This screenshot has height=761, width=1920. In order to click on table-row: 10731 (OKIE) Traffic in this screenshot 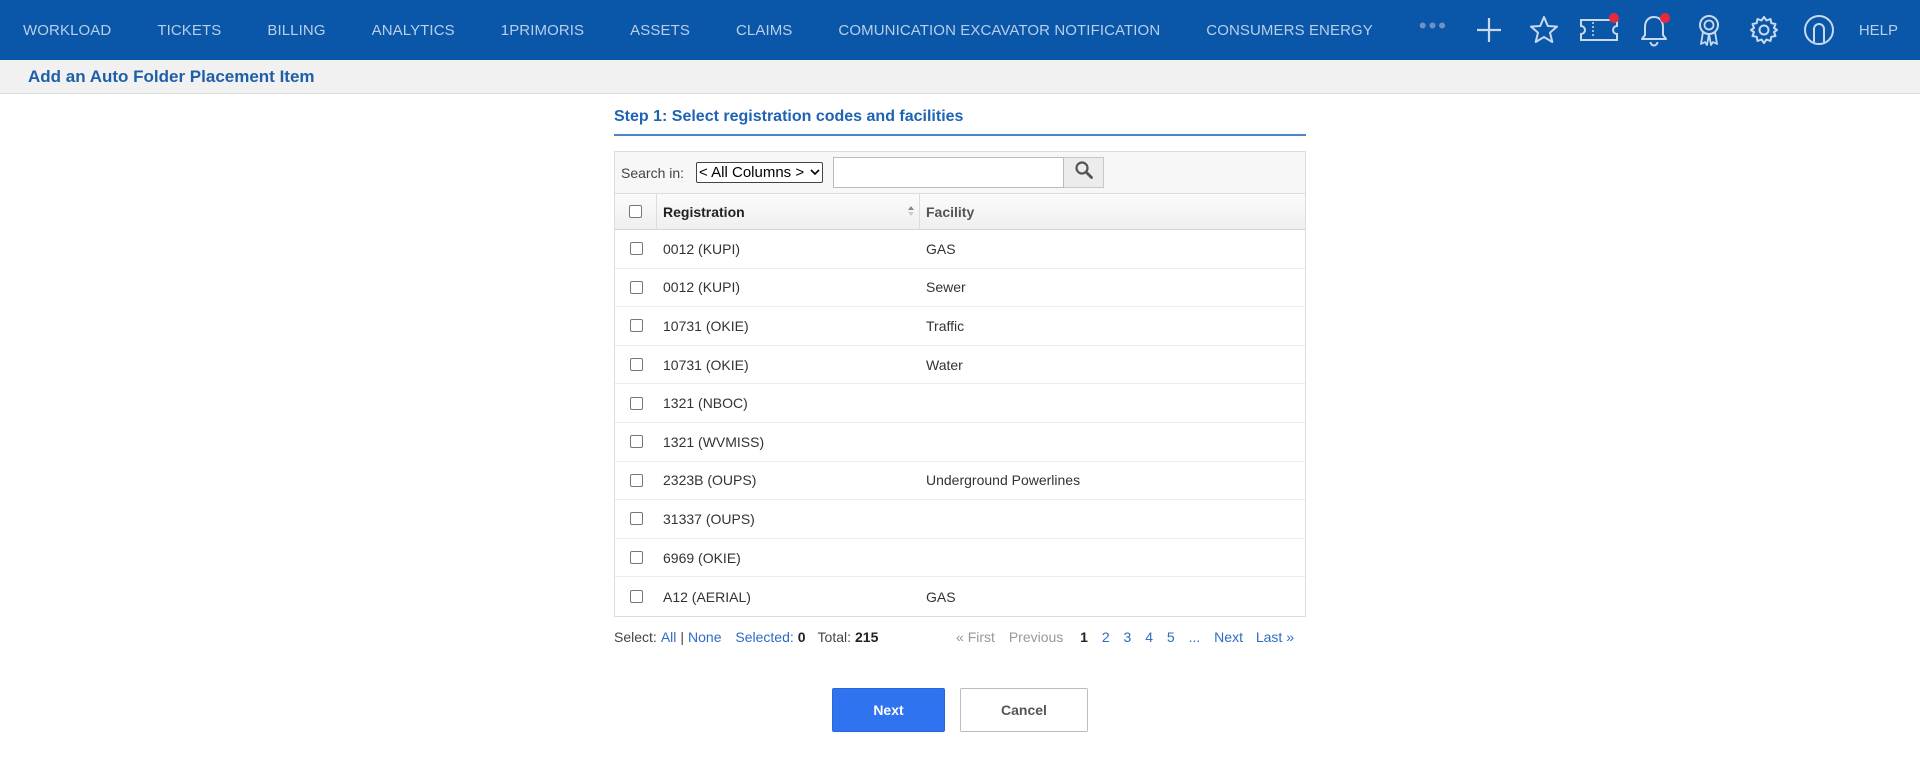, I will do `click(960, 326)`.